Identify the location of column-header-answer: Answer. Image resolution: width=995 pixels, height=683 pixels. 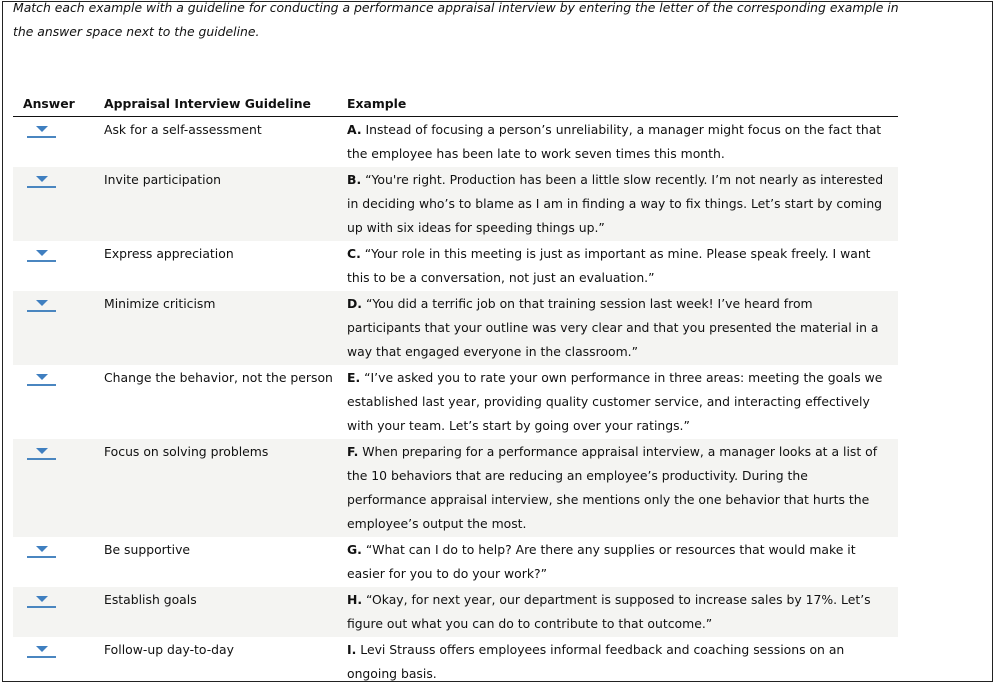
(58, 104).